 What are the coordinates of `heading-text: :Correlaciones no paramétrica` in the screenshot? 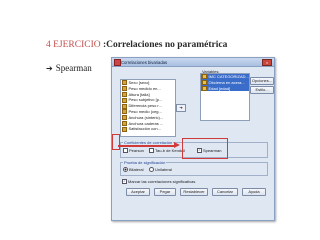 It's located at (165, 45).